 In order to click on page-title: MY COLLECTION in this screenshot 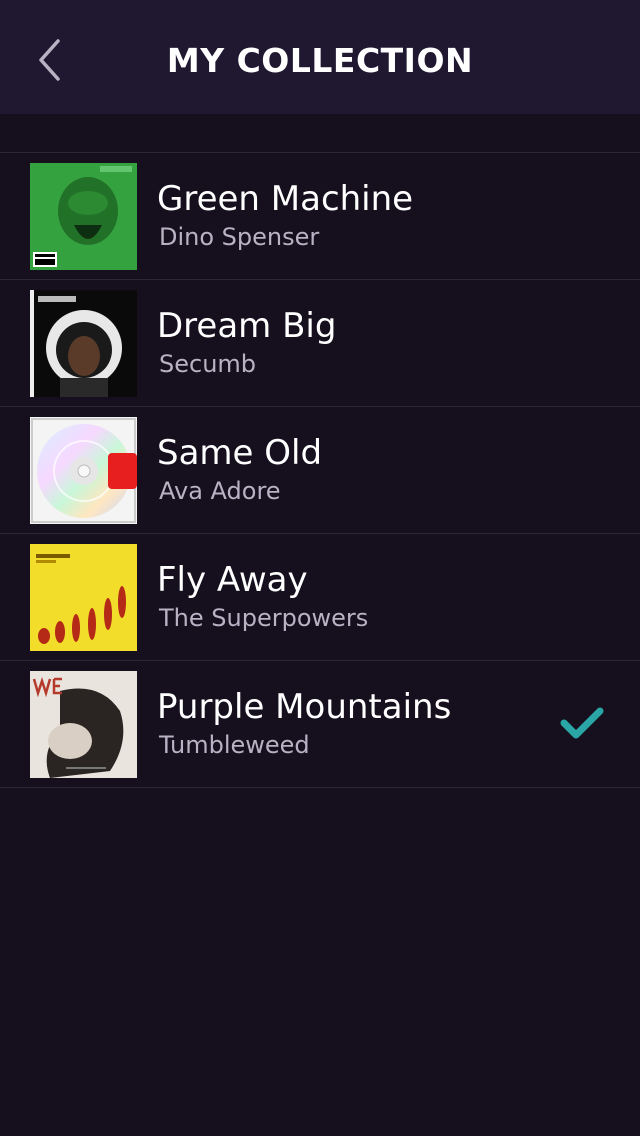, I will do `click(320, 60)`.